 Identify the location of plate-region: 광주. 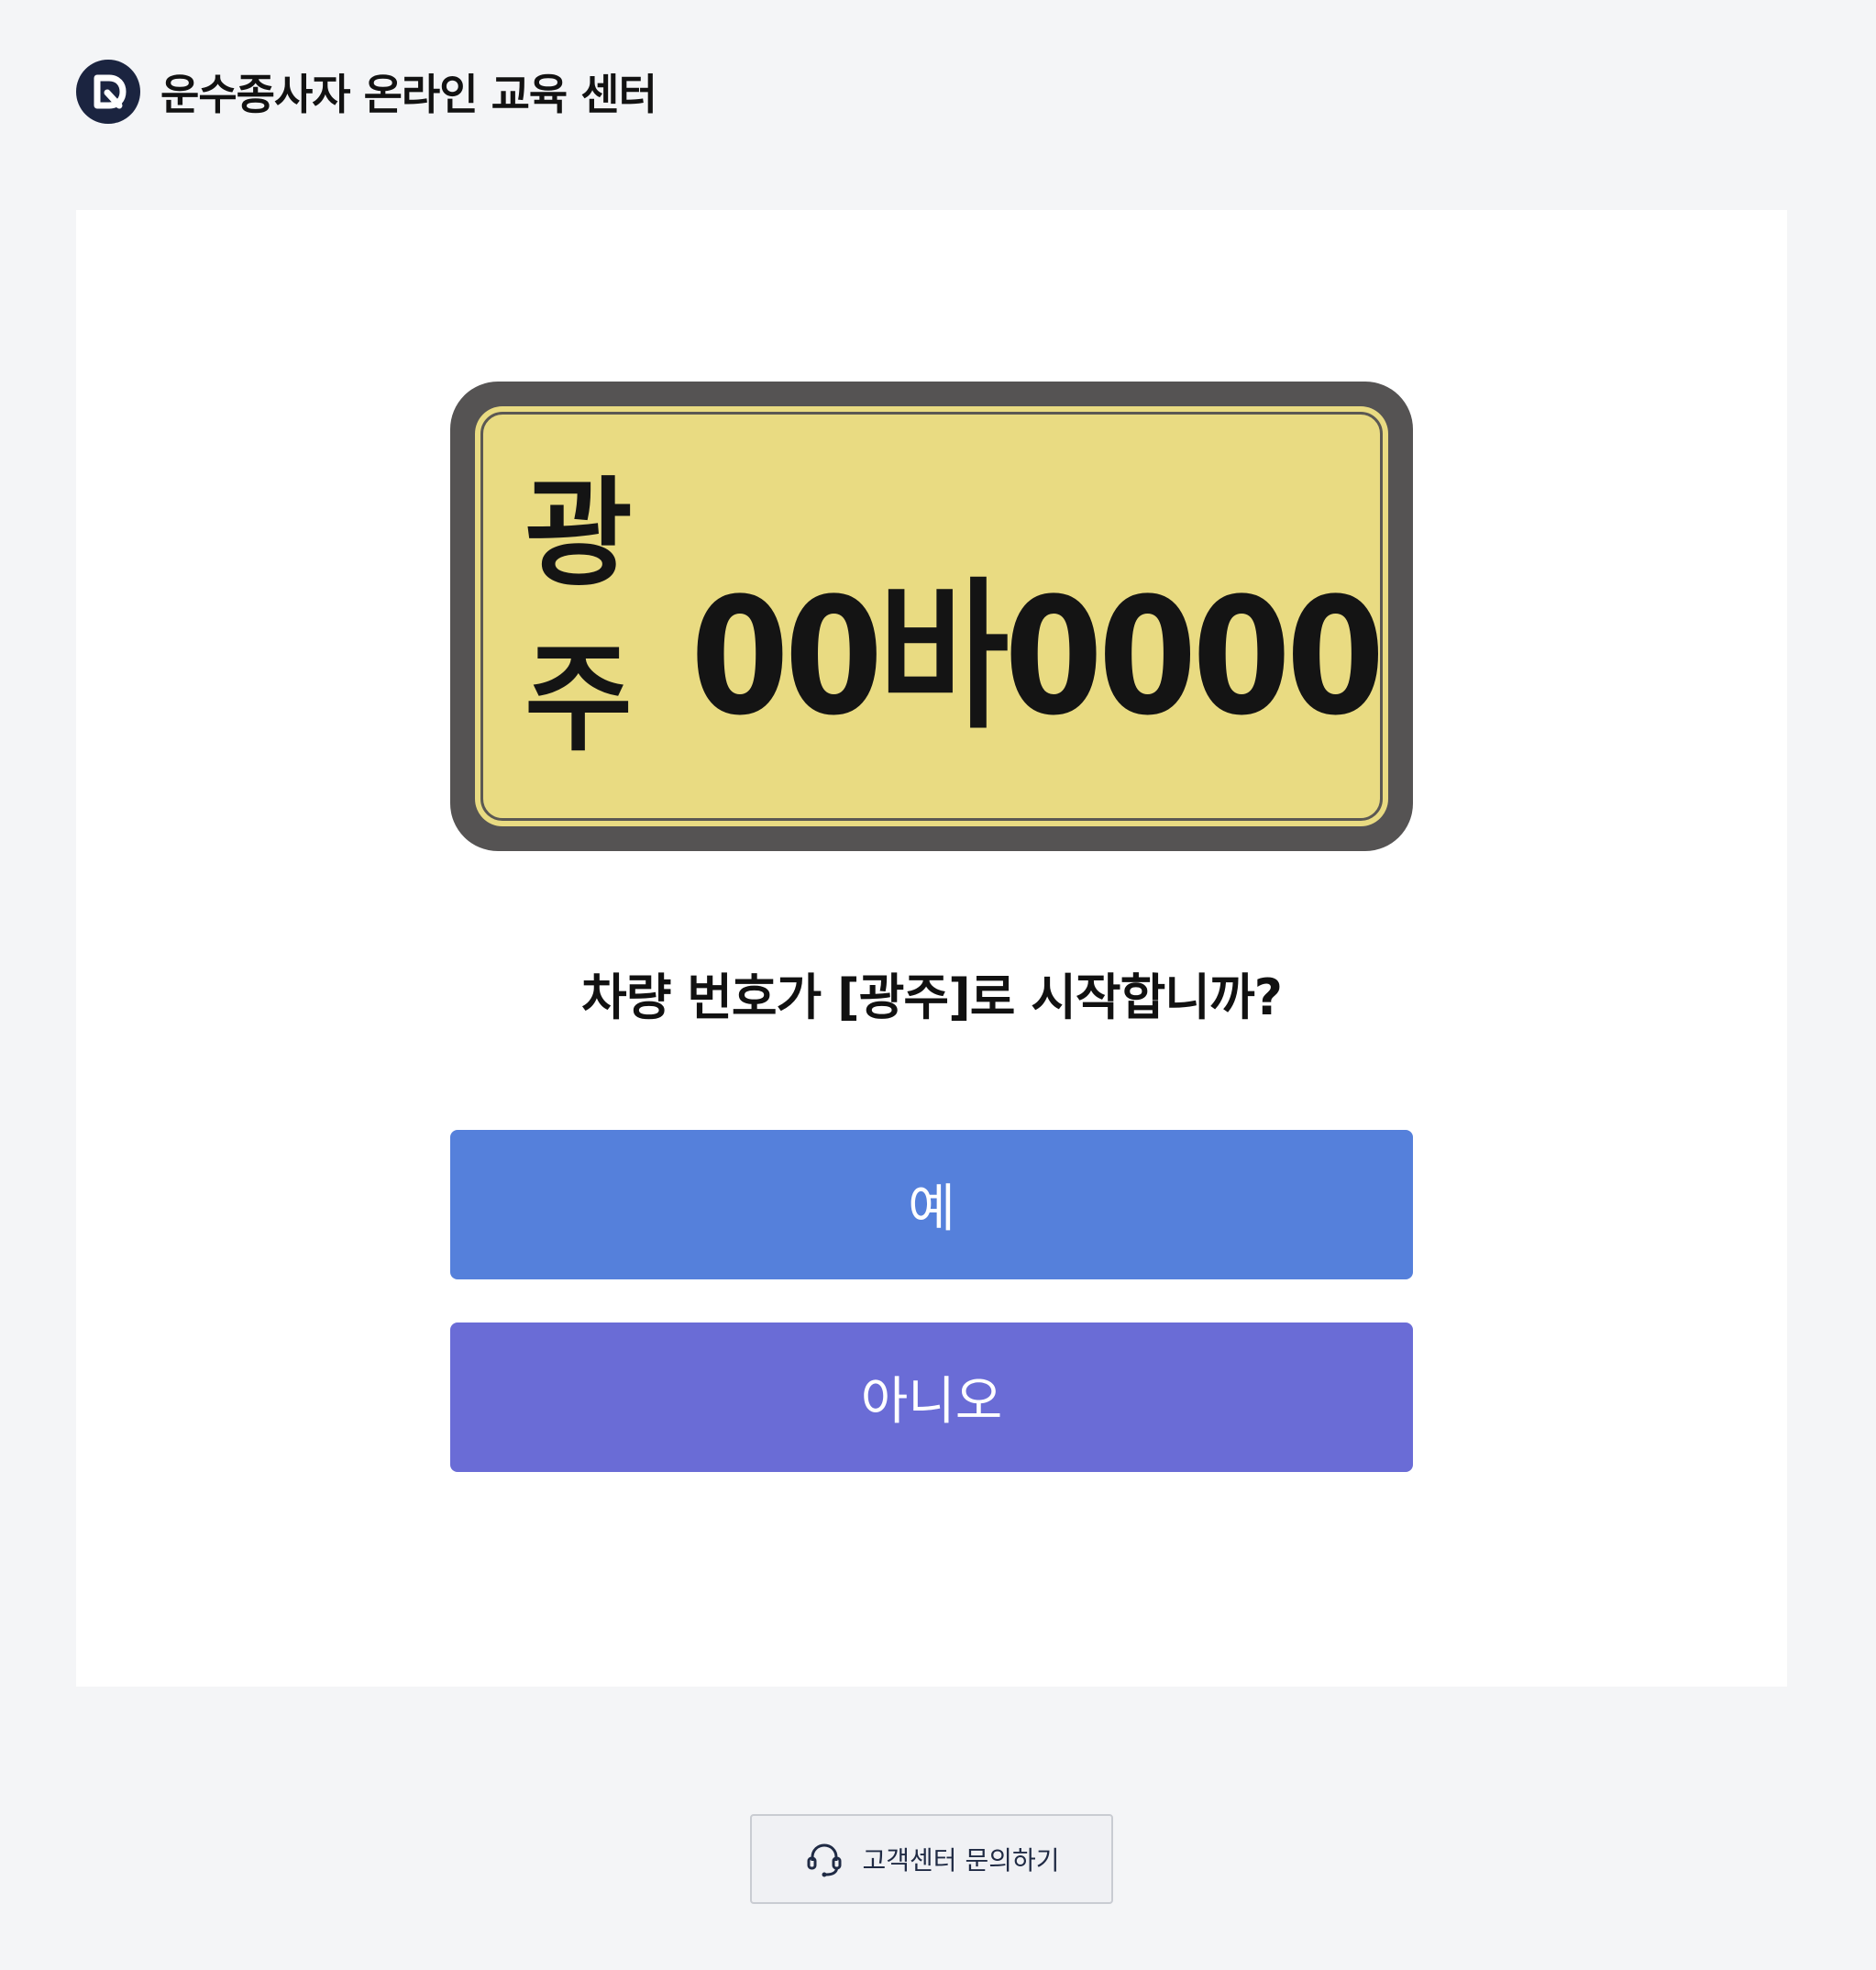
(578, 617).